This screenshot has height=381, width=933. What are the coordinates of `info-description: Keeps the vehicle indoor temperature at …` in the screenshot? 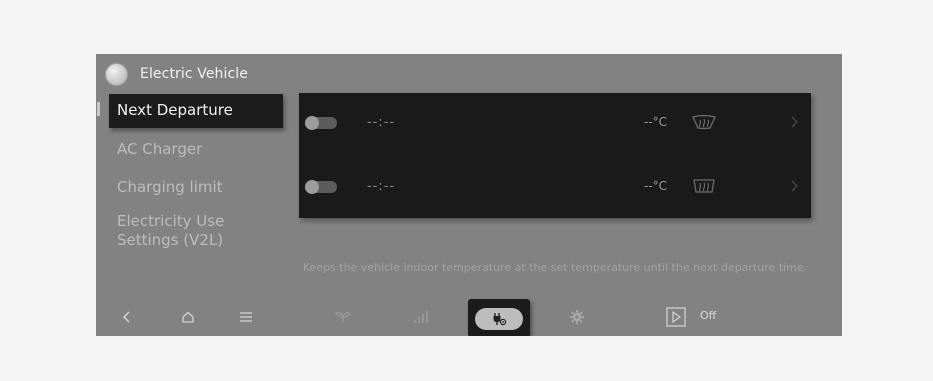 It's located at (555, 267).